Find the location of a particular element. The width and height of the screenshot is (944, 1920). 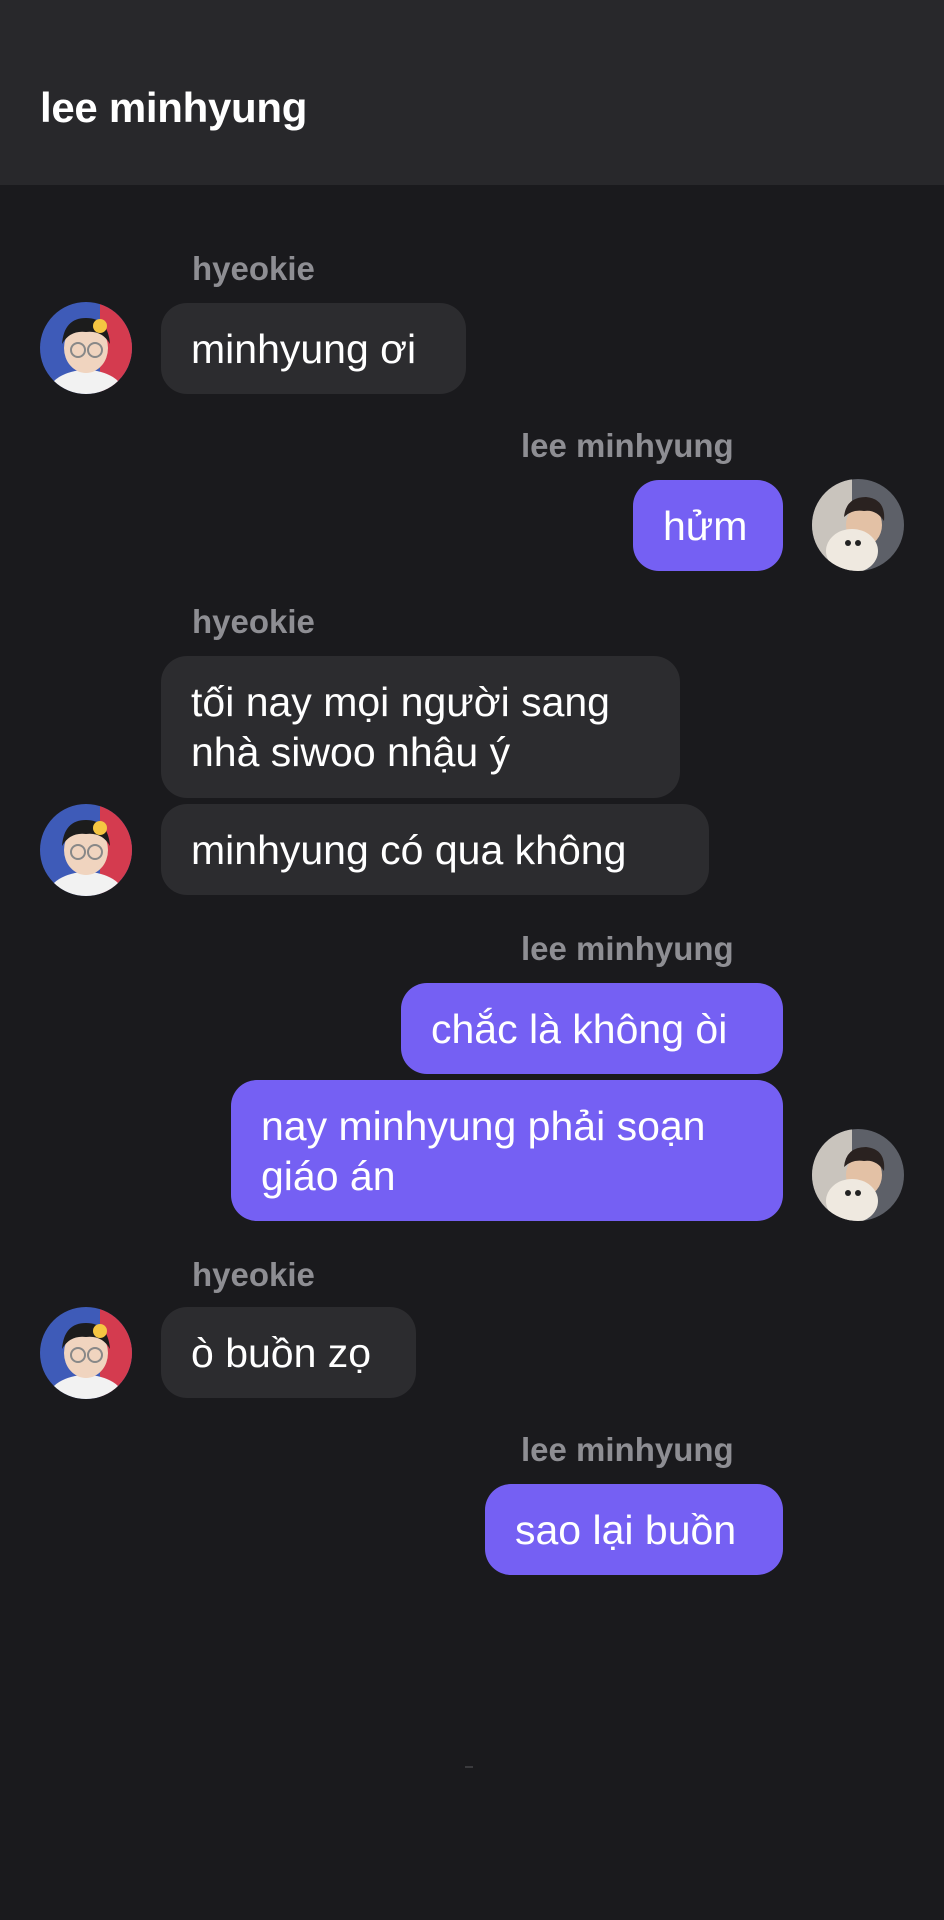

message-bubble: minhyung ơi is located at coordinates (313, 348).